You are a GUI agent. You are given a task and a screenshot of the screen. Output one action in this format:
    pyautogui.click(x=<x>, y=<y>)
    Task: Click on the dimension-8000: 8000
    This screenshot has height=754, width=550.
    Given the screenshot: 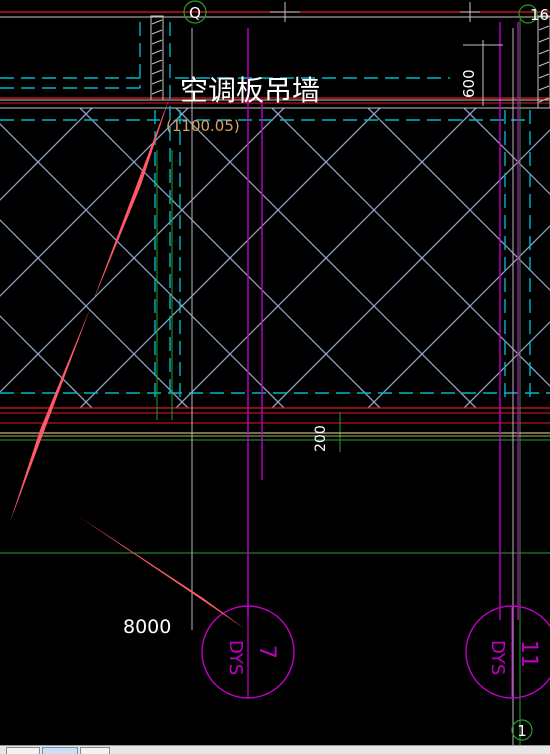 What is the action you would take?
    pyautogui.click(x=147, y=627)
    